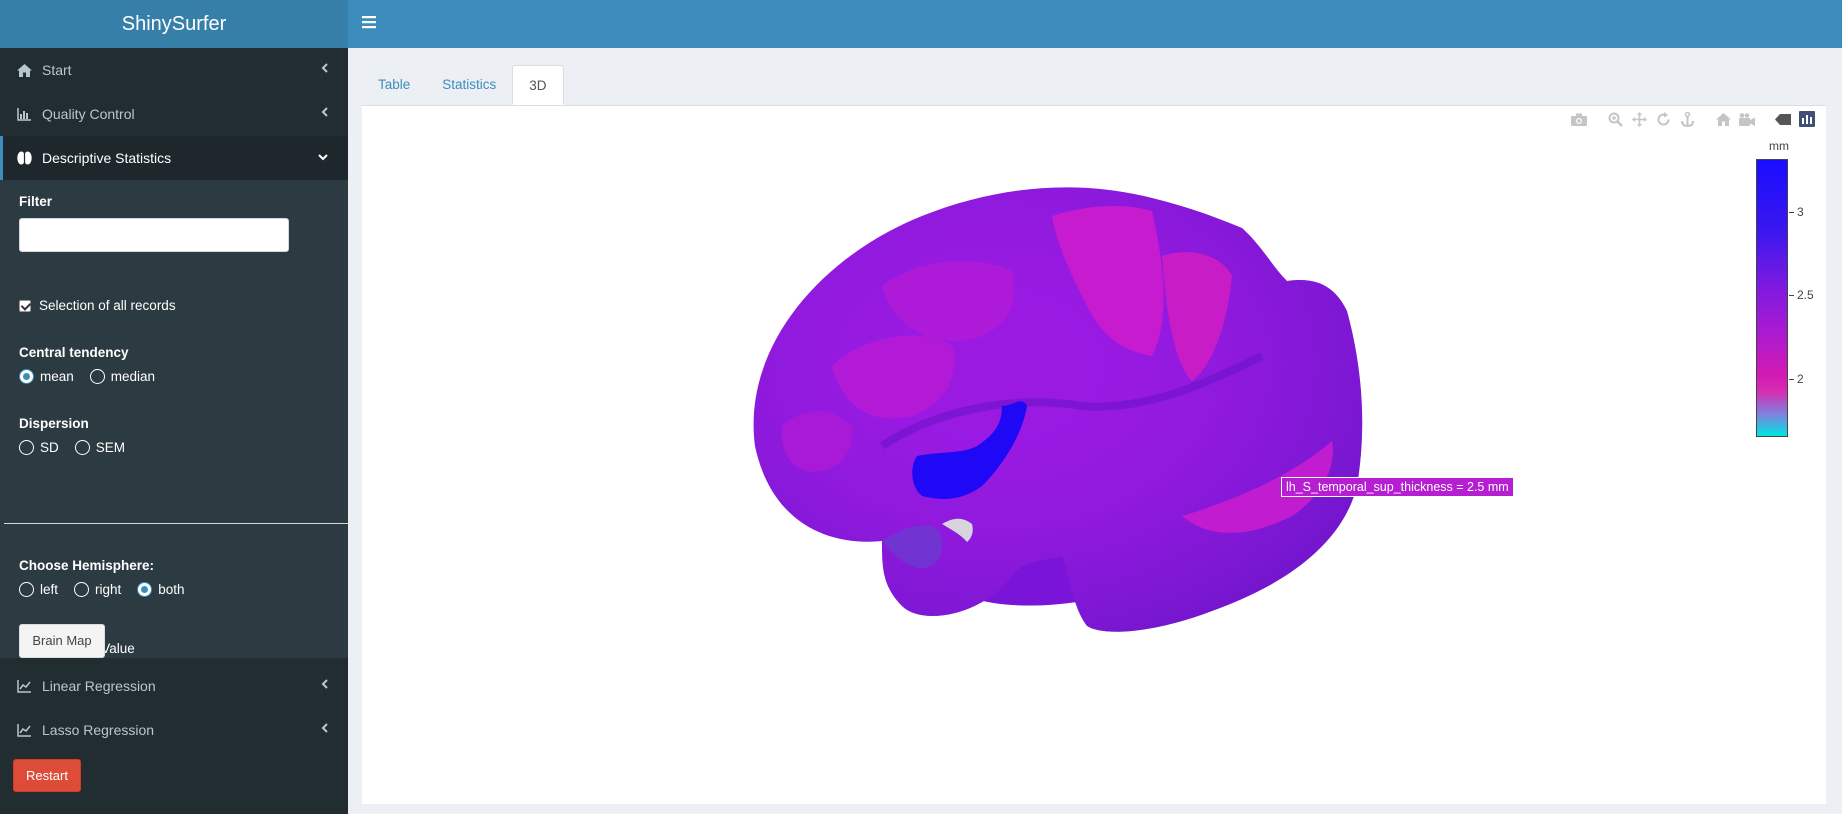  I want to click on tab-table: Table, so click(394, 85).